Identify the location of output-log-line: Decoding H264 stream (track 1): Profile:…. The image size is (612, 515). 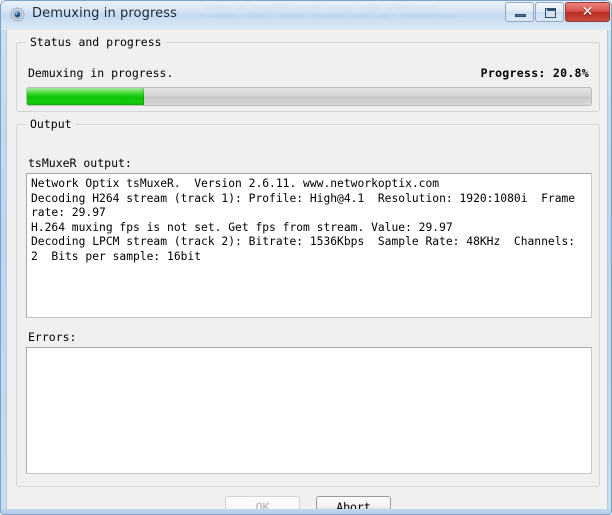
(306, 205).